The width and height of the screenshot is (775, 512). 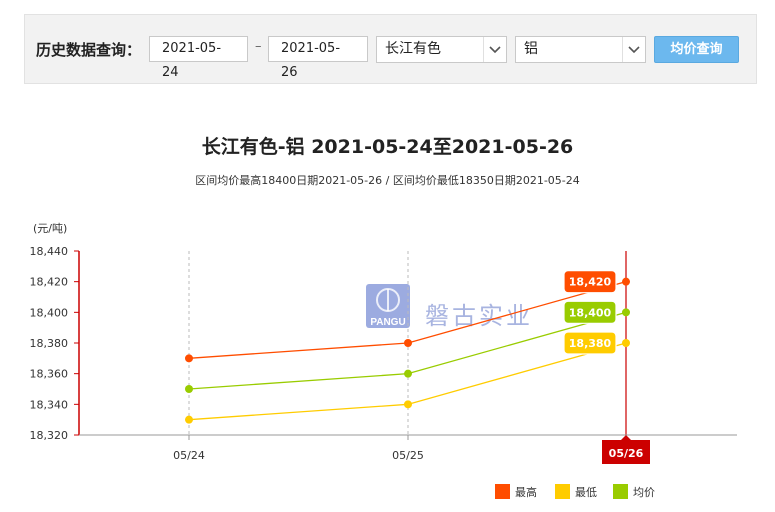 I want to click on x-tick-labels: 05/24 05/25 05/26, so click(x=411, y=449).